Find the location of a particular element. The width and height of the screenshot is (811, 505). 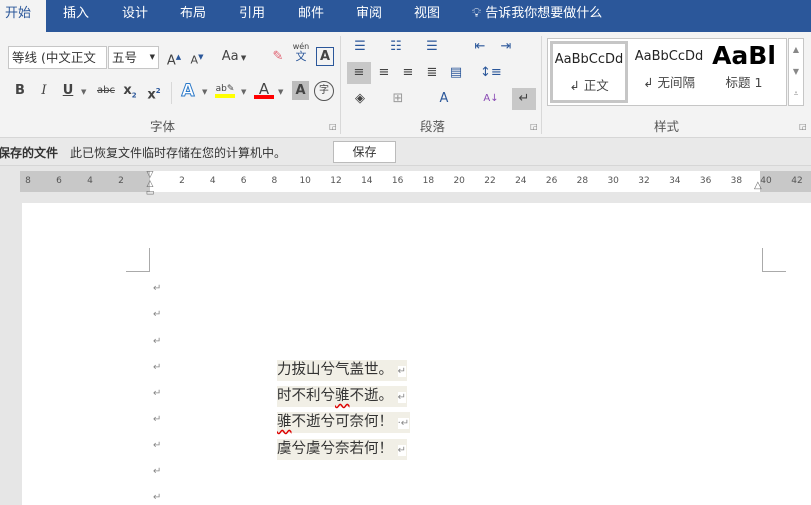

highlight-dropdown-icon: ▼ is located at coordinates (243, 92).